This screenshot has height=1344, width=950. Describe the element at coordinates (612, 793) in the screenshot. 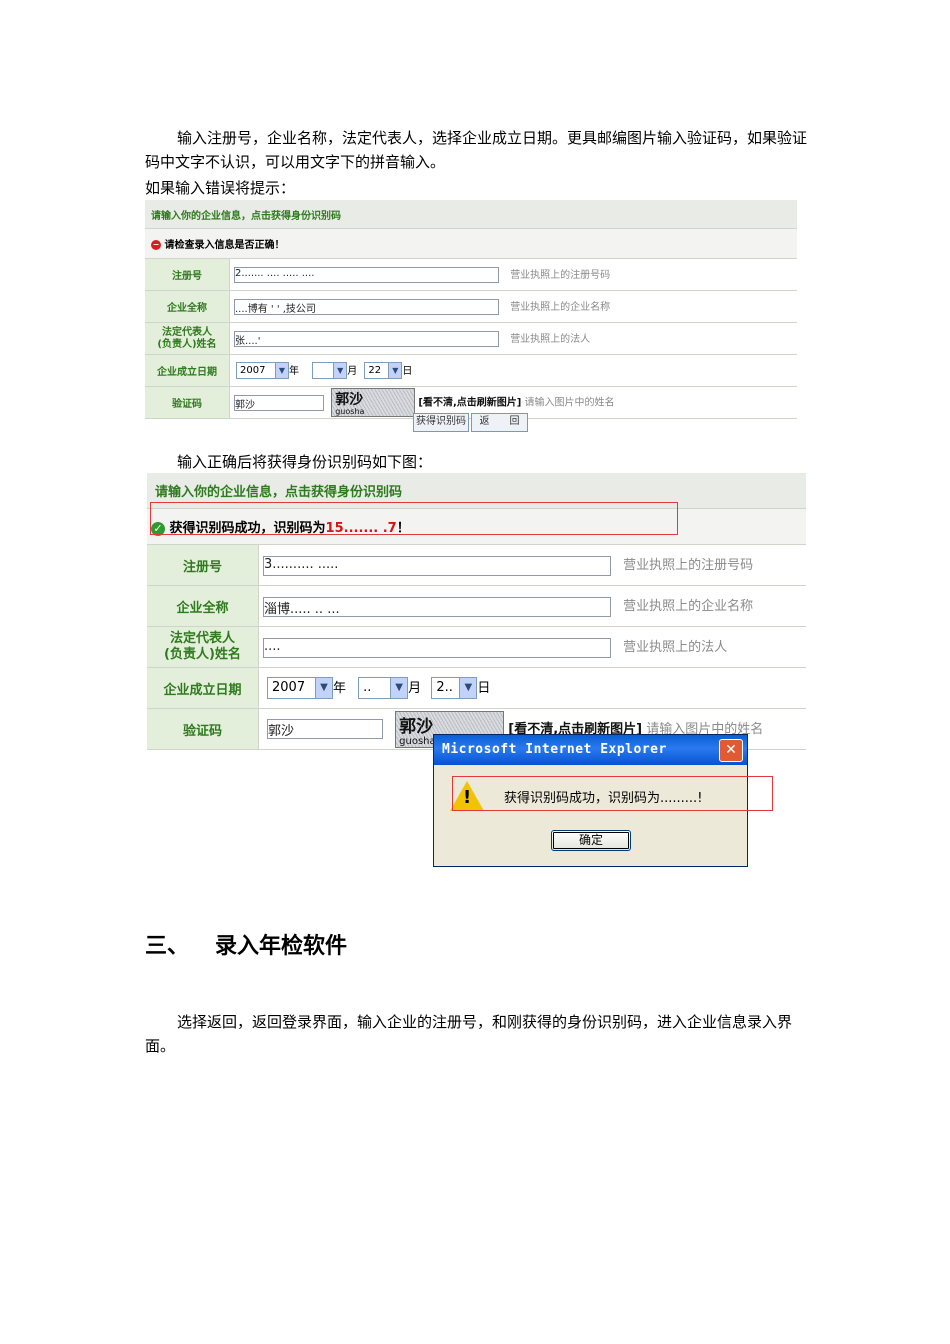

I see `highlight-box-dialog` at that location.